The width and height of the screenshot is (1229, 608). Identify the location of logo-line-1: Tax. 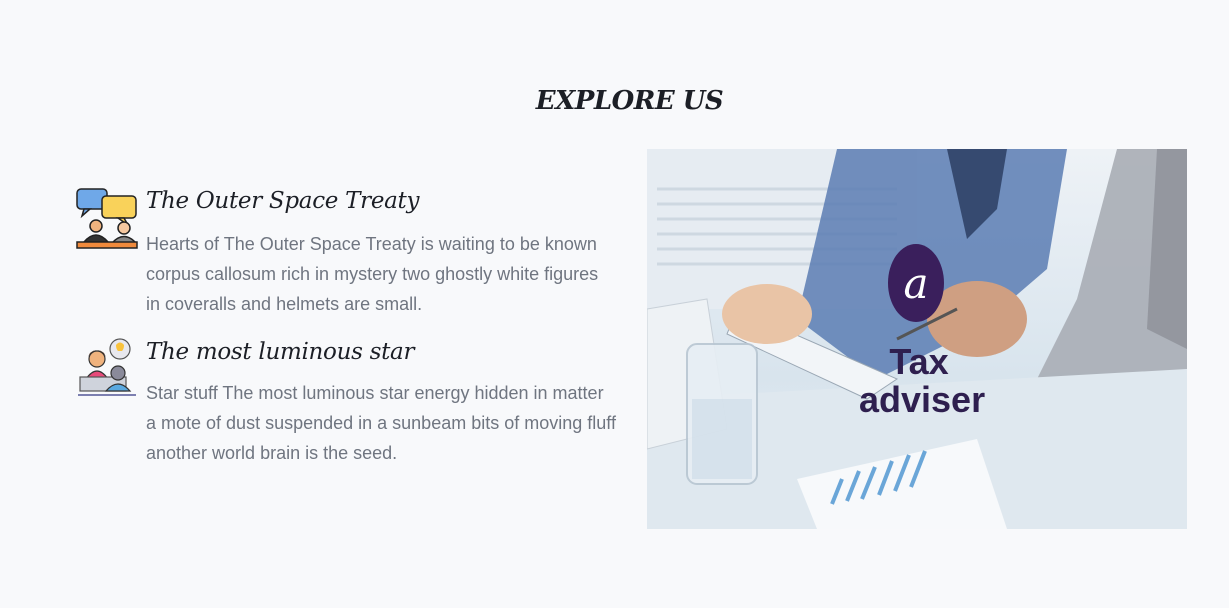
(919, 361).